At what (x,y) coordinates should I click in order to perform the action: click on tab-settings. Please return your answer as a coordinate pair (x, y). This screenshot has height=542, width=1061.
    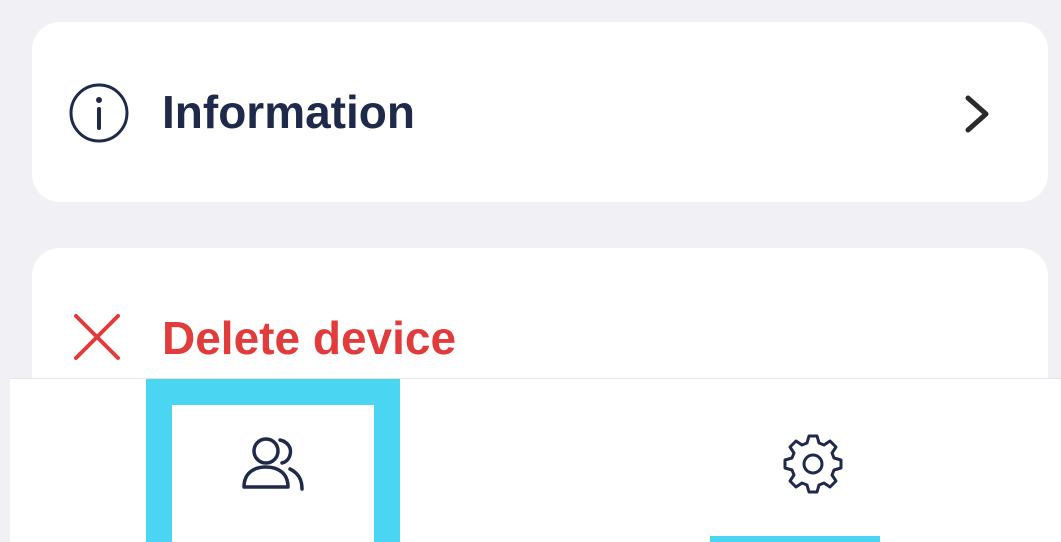
    Looking at the image, I should click on (810, 460).